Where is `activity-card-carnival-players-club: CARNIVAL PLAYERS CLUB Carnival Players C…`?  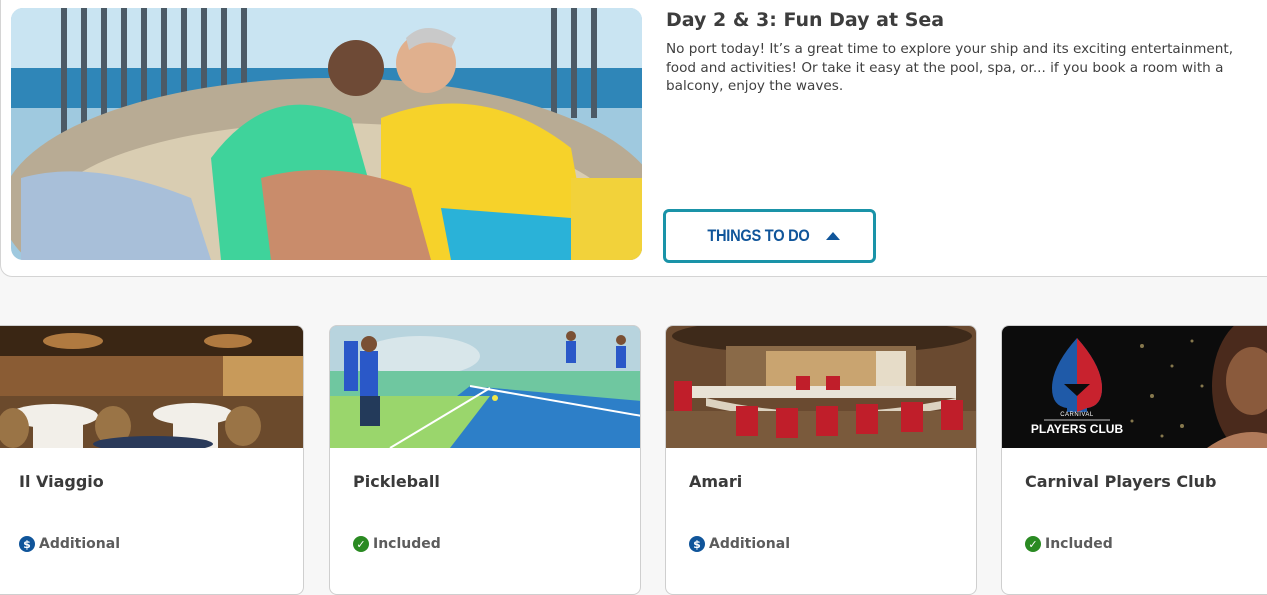 activity-card-carnival-players-club: CARNIVAL PLAYERS CLUB Carnival Players C… is located at coordinates (1134, 460).